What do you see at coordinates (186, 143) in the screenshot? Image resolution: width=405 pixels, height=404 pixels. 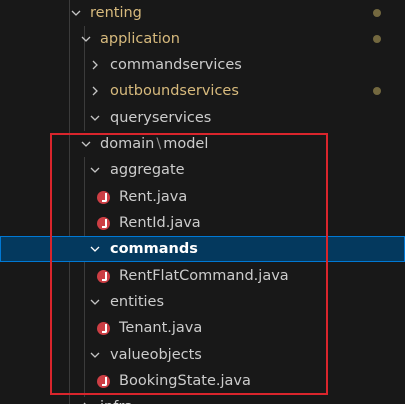 I see `path-segment: model` at bounding box center [186, 143].